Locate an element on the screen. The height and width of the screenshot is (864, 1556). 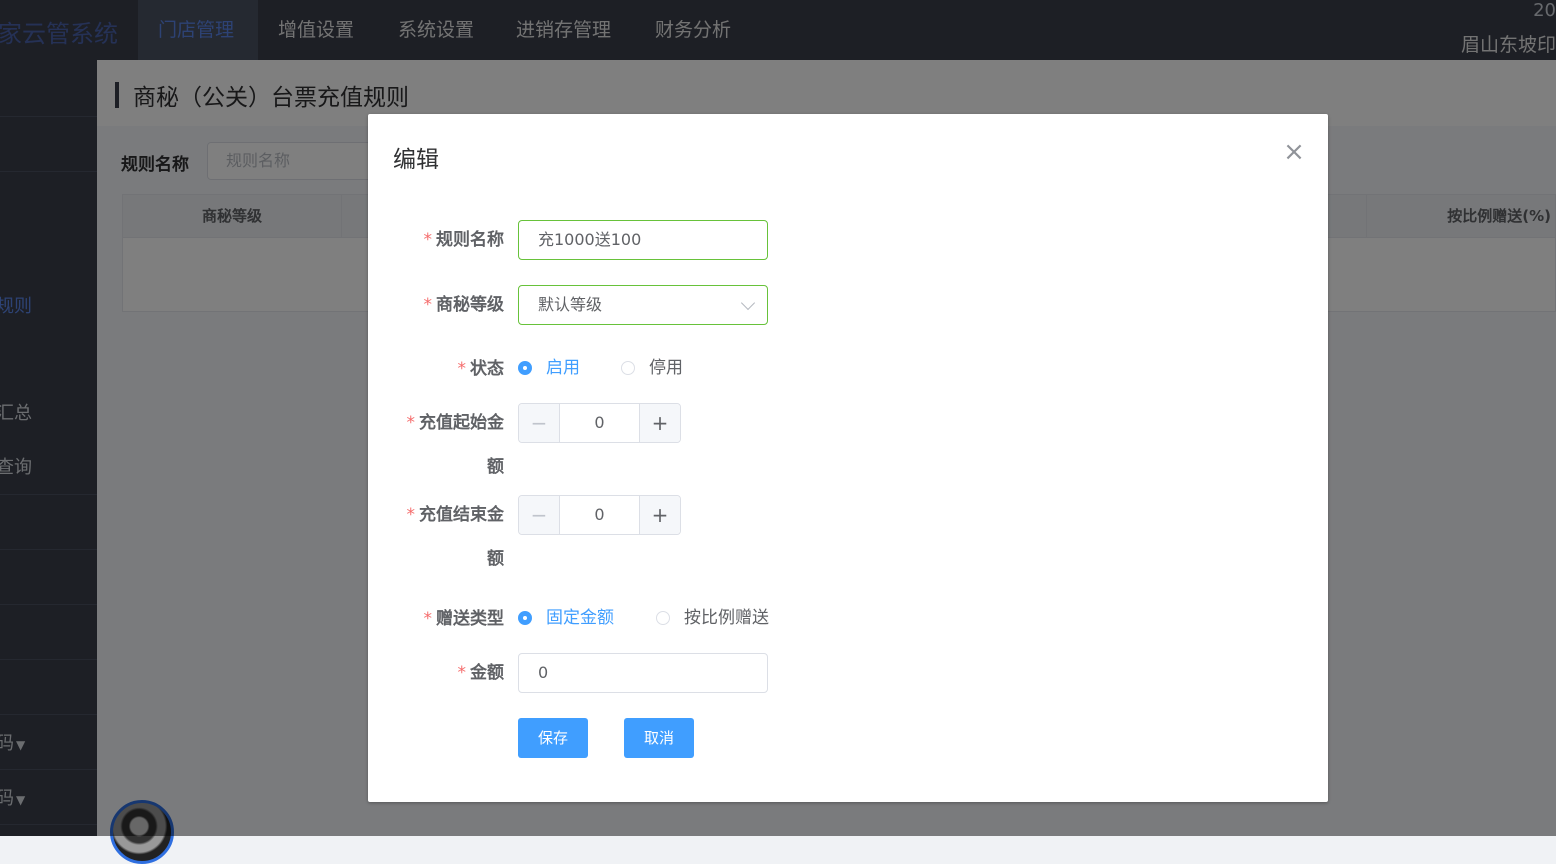
status-label-text: 状态 is located at coordinates (487, 369).